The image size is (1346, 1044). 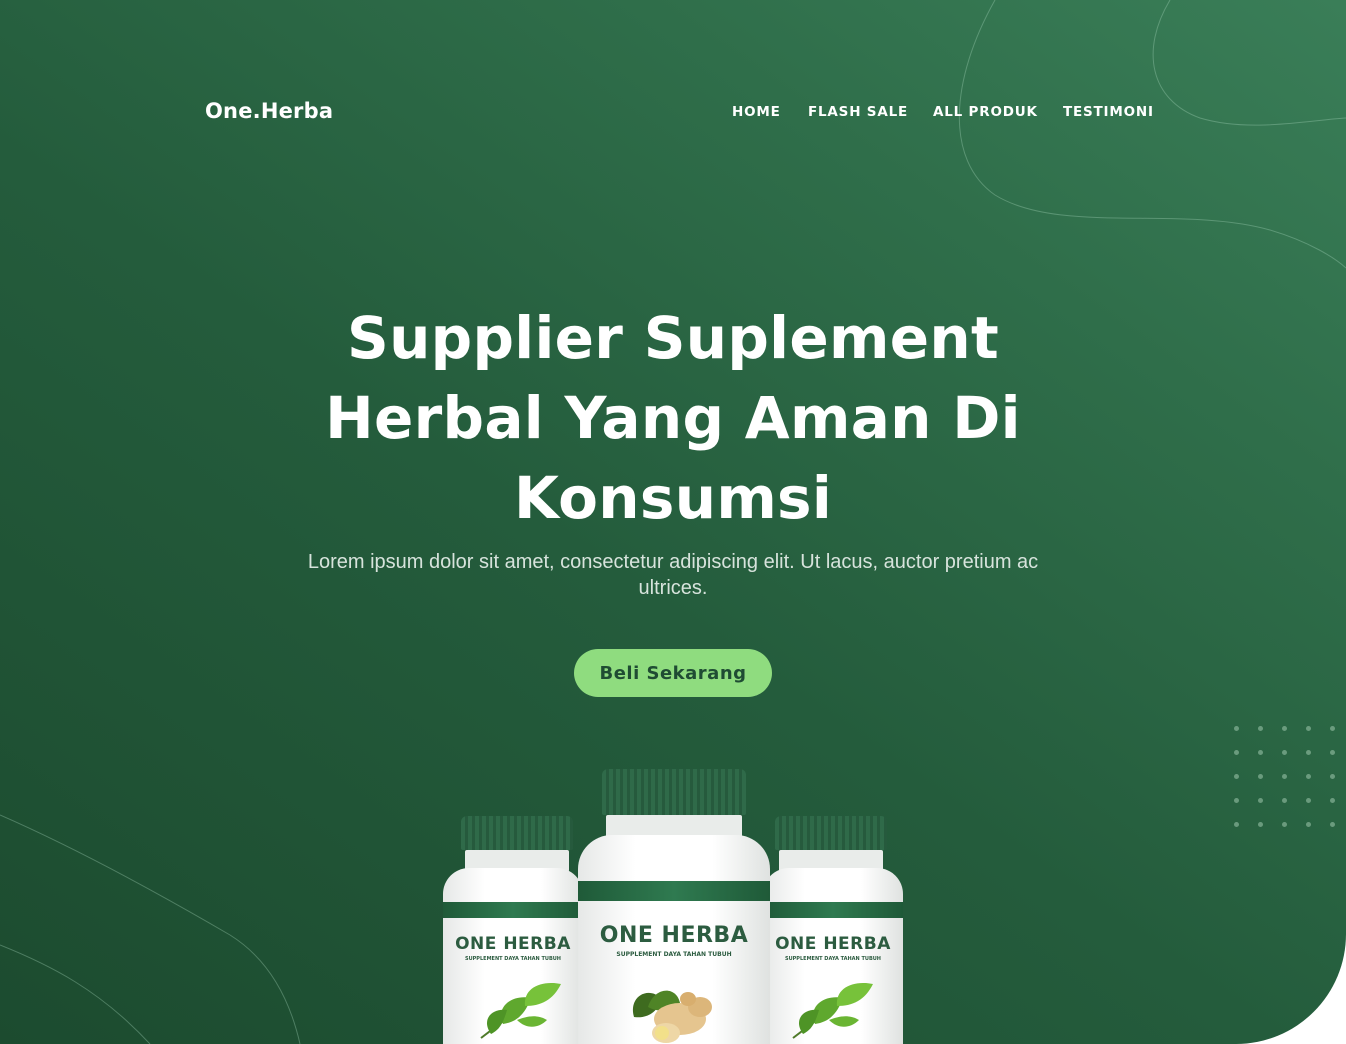 What do you see at coordinates (673, 673) in the screenshot?
I see `buy-now-button: Beli Sekarang` at bounding box center [673, 673].